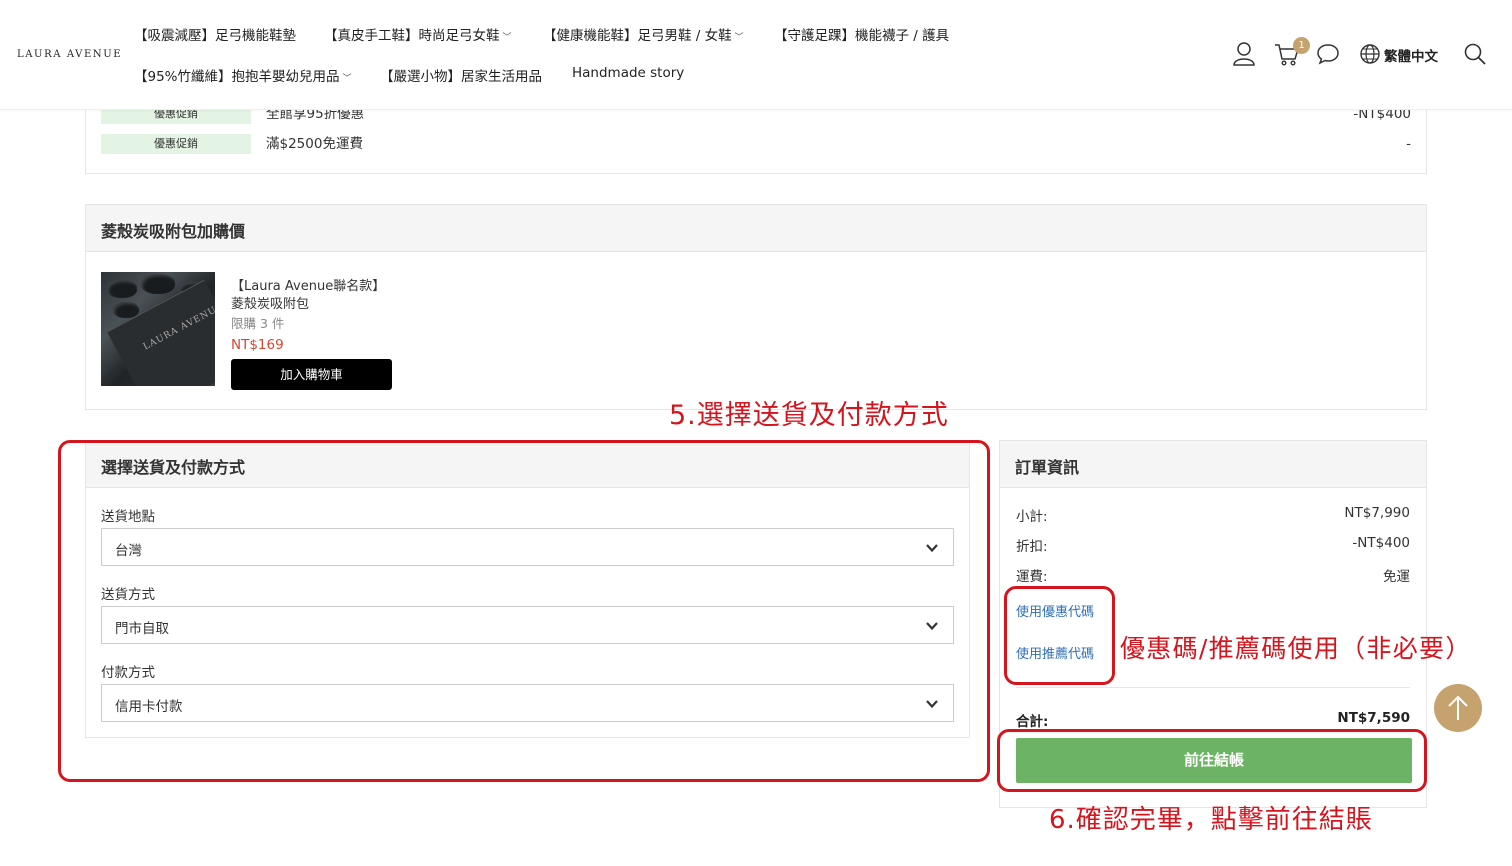  I want to click on nav-item-label: Handmade story, so click(628, 73).